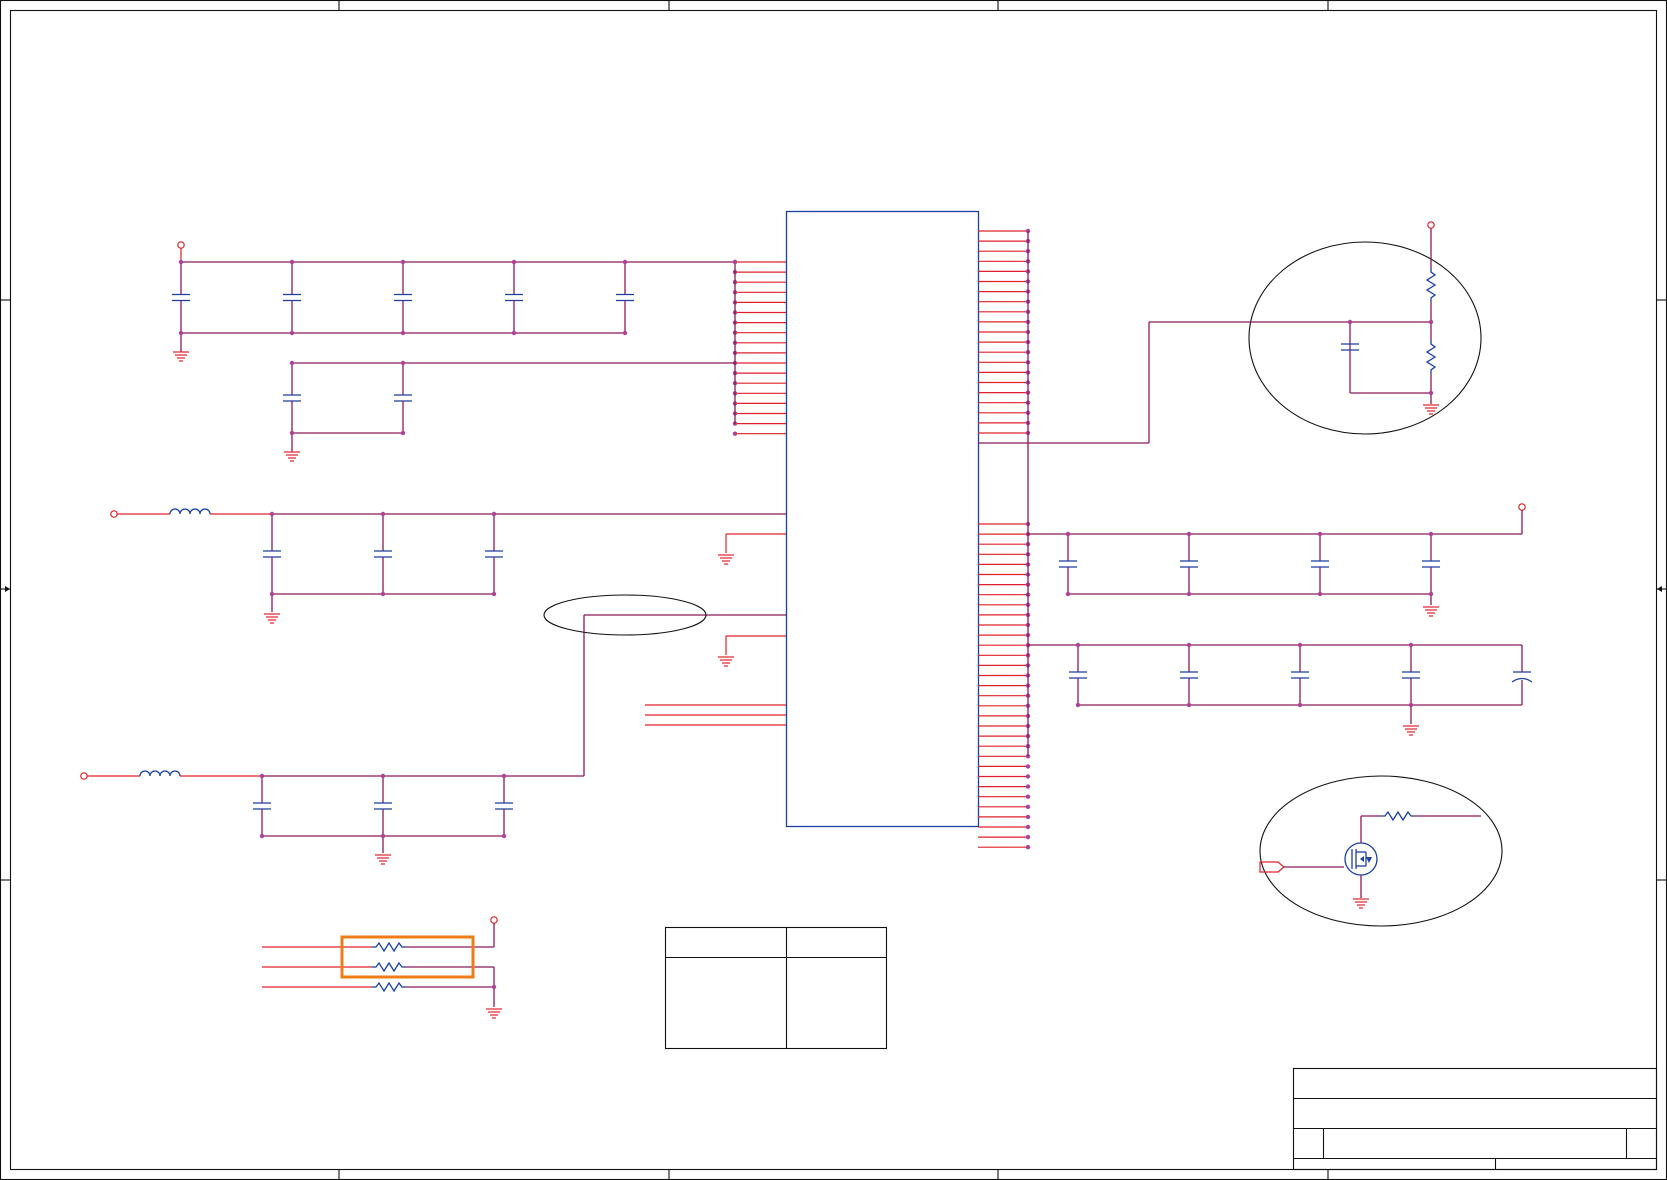 The image size is (1667, 1180). Describe the element at coordinates (1475, 1119) in the screenshot. I see `title-block` at that location.